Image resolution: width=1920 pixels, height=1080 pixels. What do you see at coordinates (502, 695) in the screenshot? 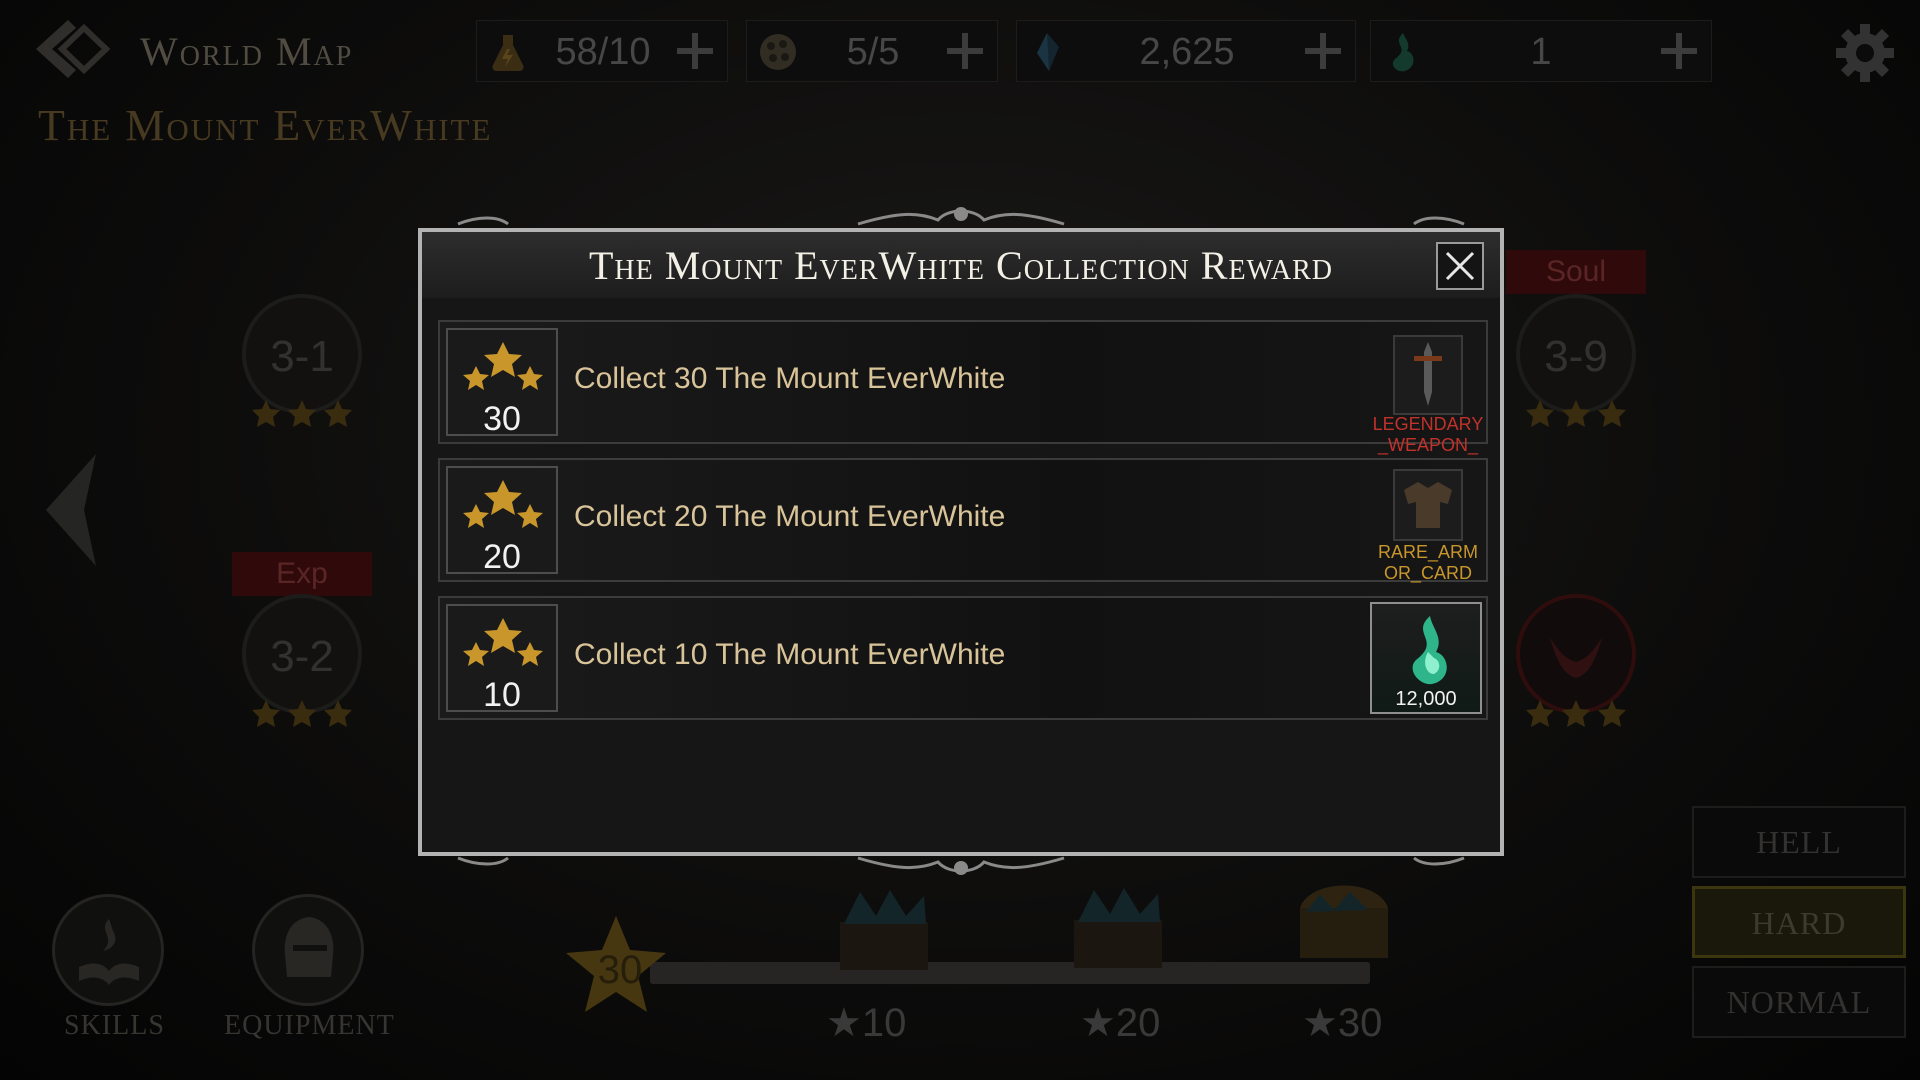
I see `star-count: 10` at bounding box center [502, 695].